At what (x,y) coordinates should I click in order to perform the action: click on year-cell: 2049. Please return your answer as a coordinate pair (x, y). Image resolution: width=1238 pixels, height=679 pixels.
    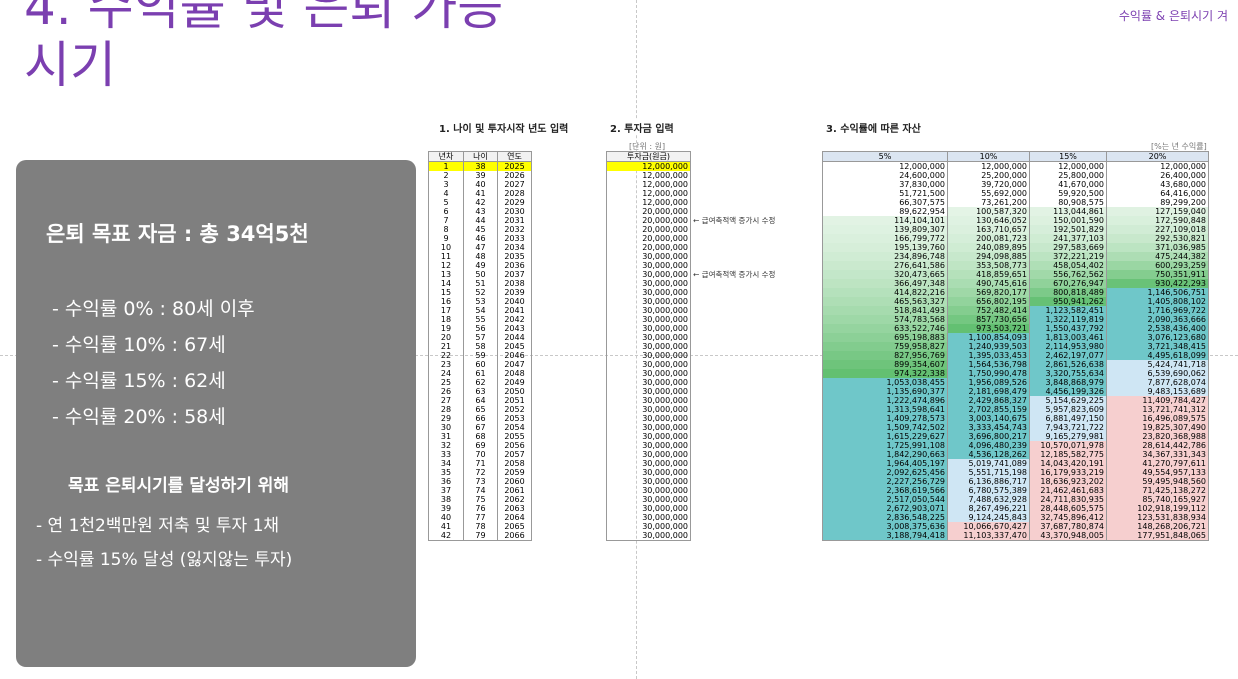
    Looking at the image, I should click on (514, 382).